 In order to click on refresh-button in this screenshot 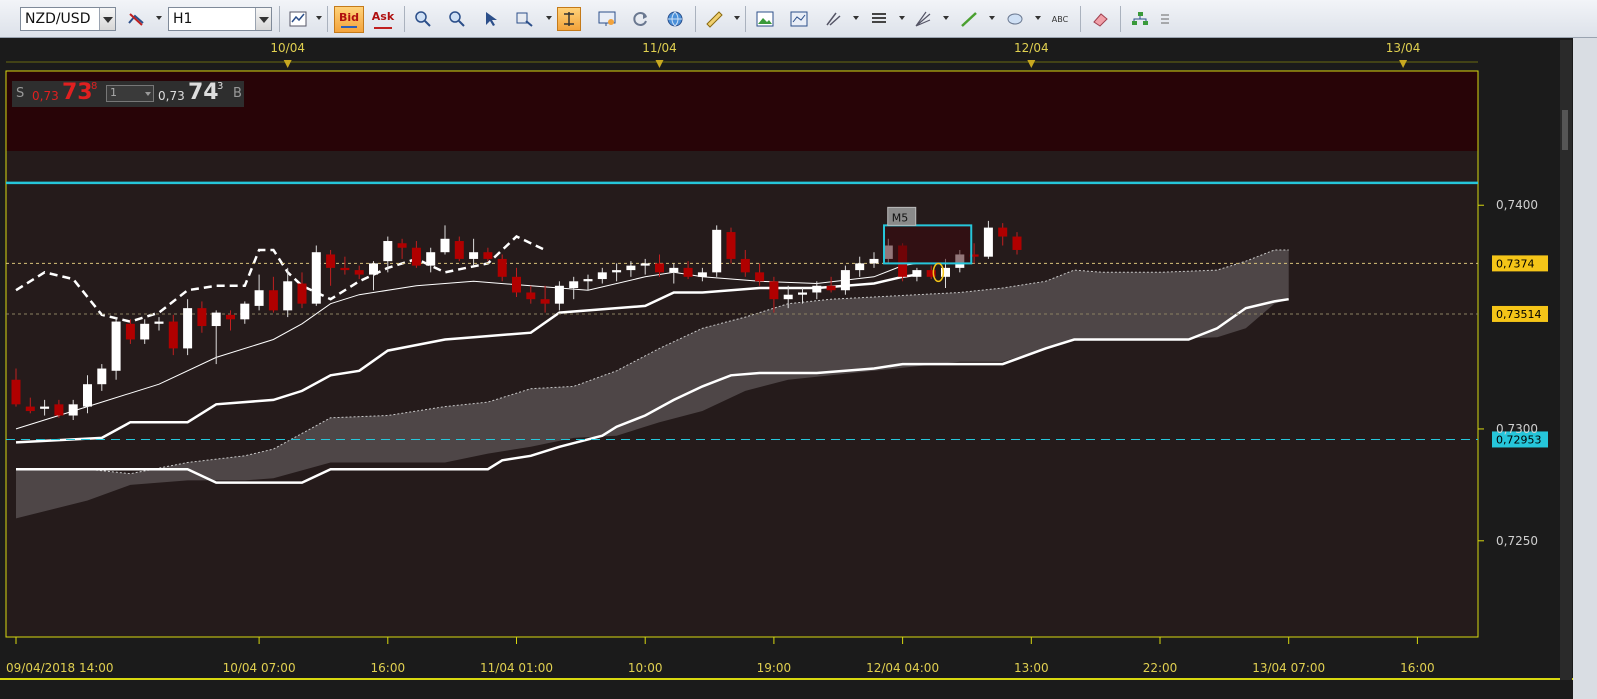, I will do `click(641, 19)`.